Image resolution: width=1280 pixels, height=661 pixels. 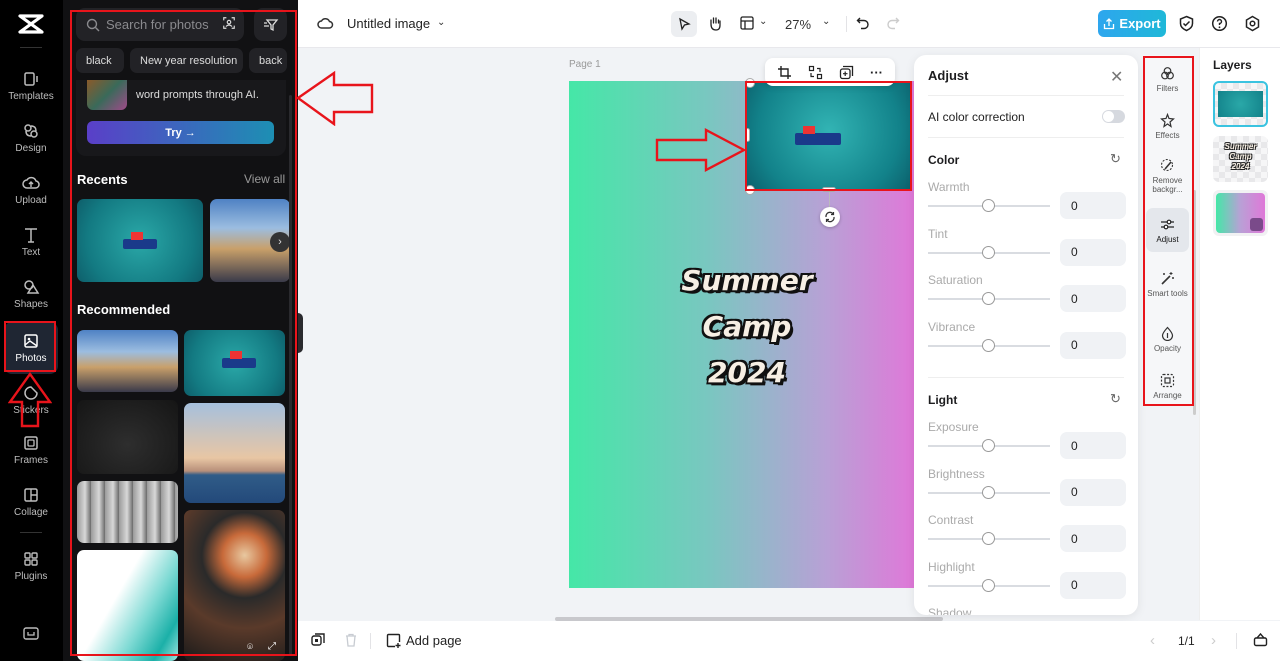 I want to click on layer-background, so click(x=1240, y=213).